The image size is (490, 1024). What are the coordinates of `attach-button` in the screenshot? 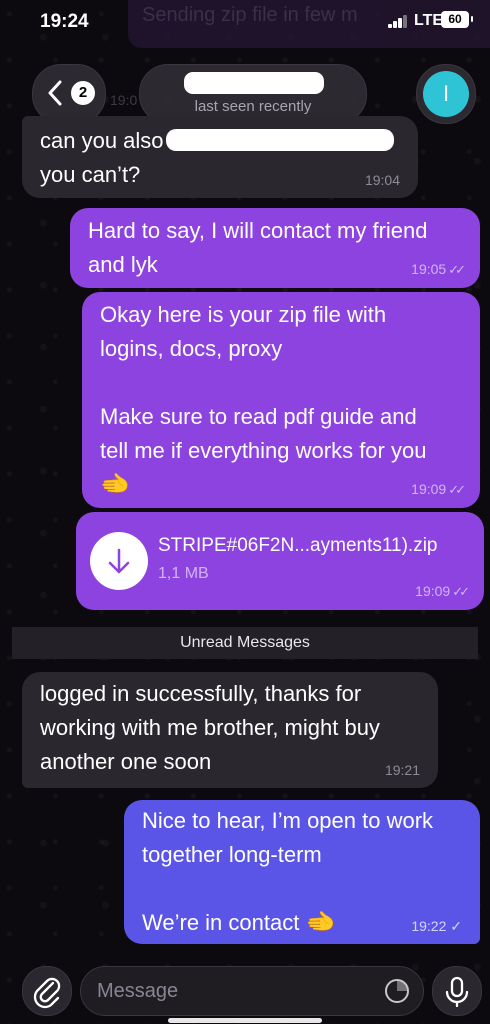 It's located at (47, 991).